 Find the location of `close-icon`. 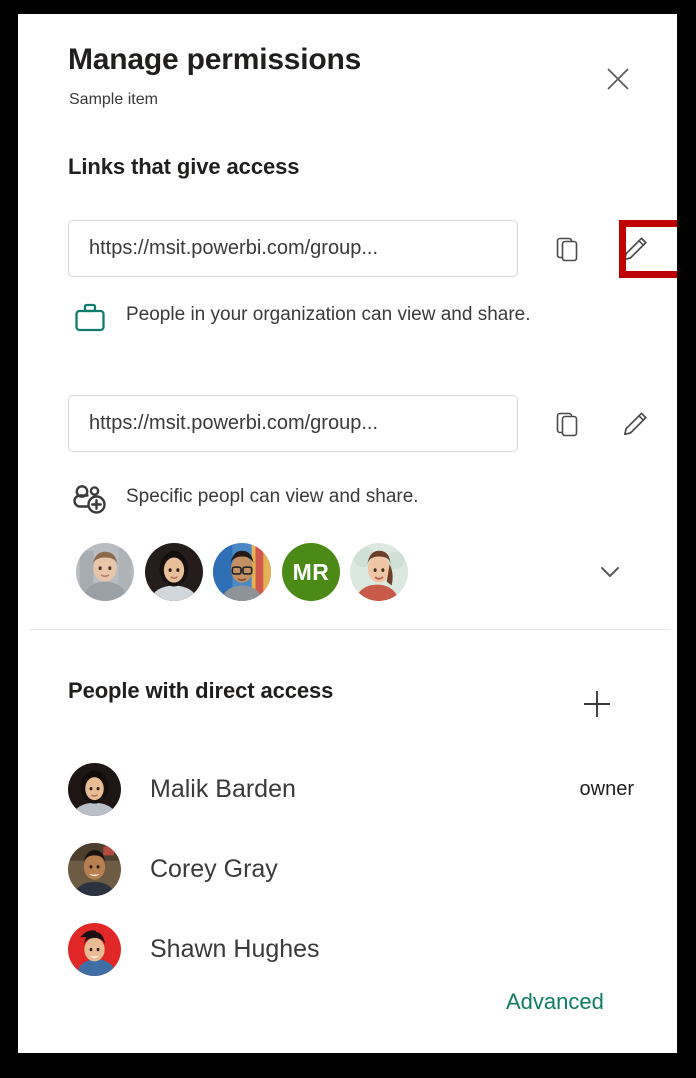

close-icon is located at coordinates (618, 79).